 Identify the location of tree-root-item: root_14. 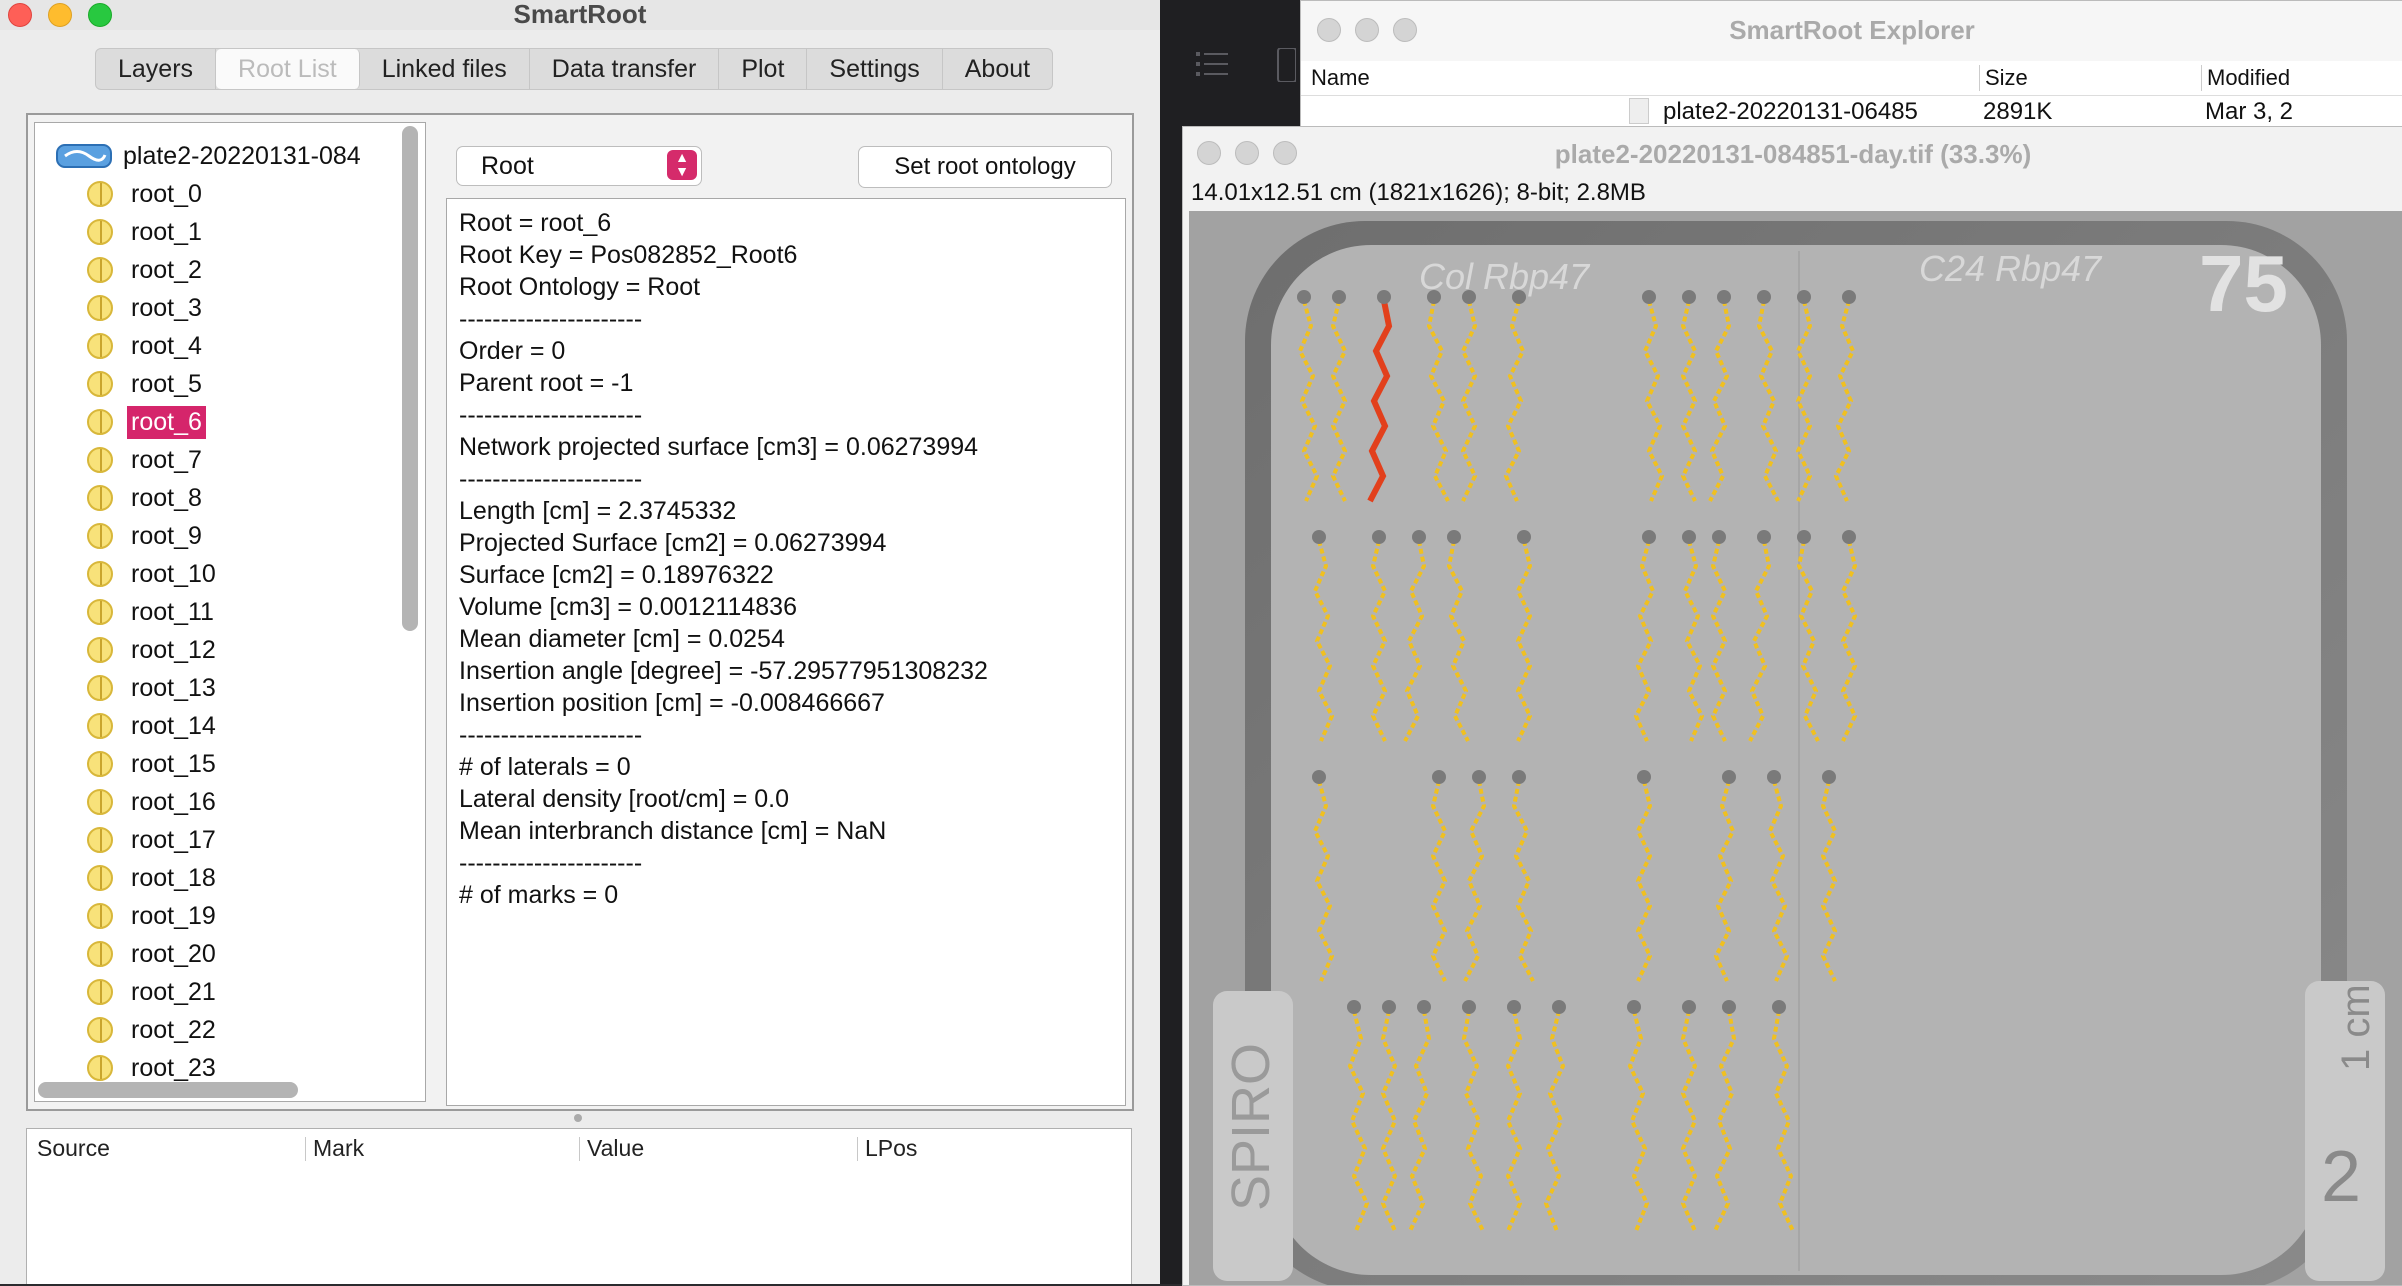
(153, 726).